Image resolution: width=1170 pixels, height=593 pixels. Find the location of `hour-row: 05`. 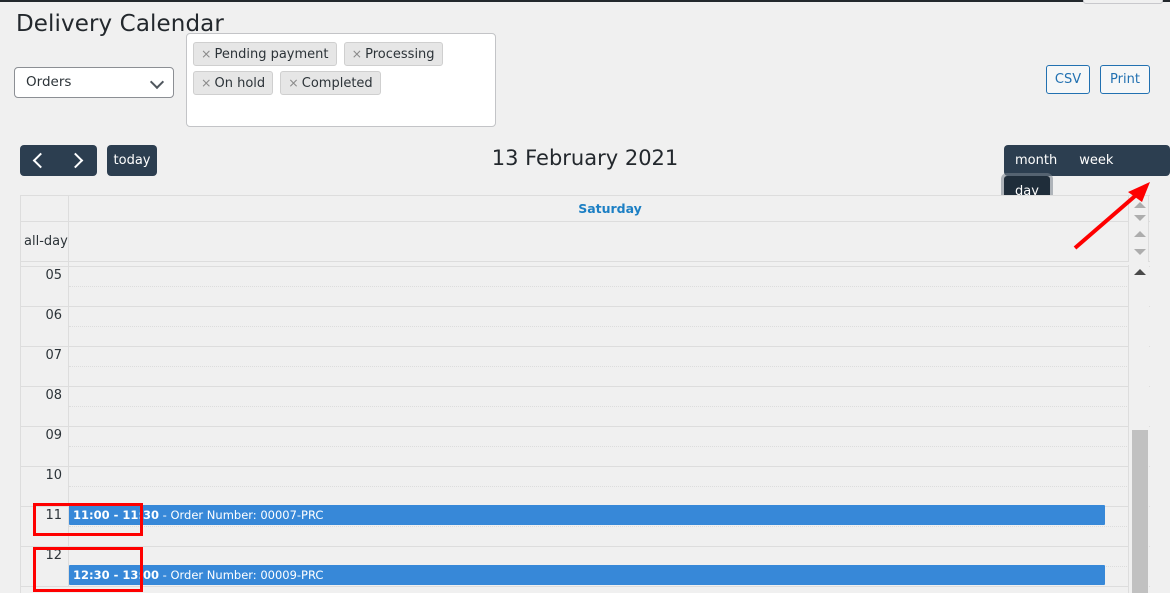

hour-row: 05 is located at coordinates (585, 287).